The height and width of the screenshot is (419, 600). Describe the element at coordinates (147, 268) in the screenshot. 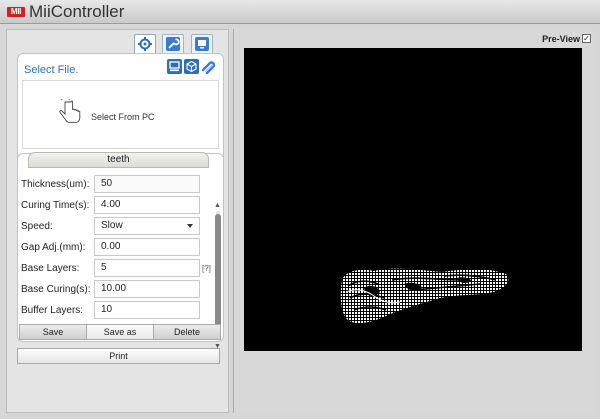

I see `base-layers-input: 5` at that location.